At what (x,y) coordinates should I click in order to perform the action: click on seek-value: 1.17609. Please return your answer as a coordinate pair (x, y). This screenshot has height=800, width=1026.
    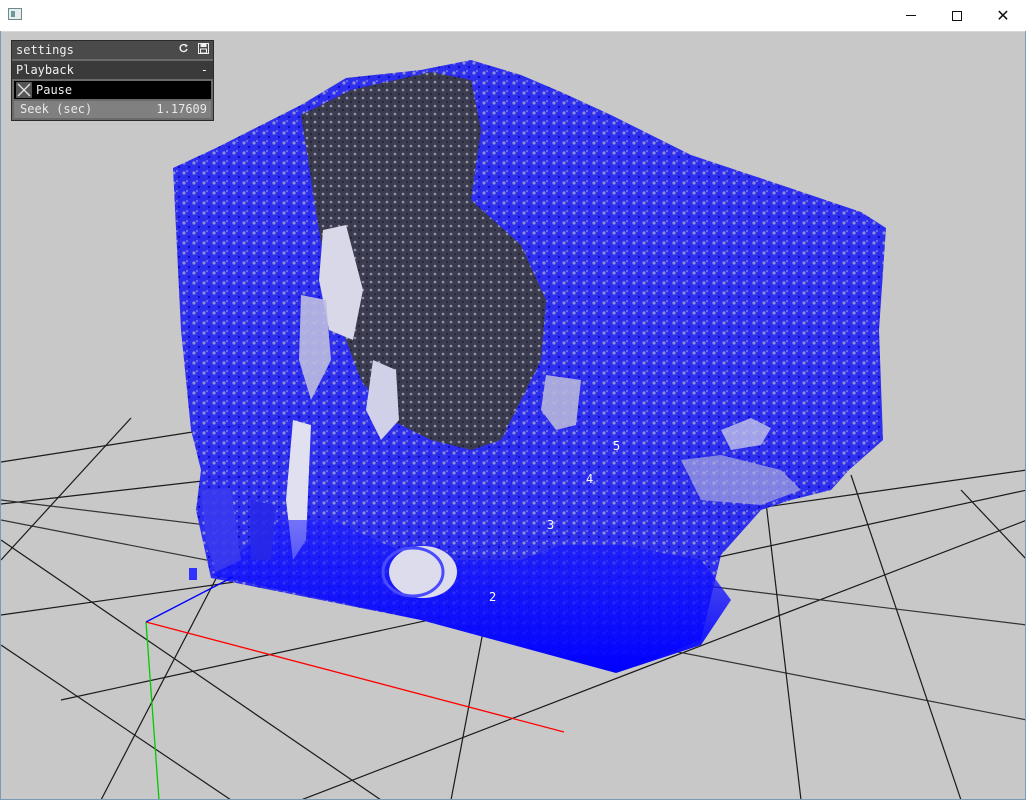
    Looking at the image, I should click on (181, 109).